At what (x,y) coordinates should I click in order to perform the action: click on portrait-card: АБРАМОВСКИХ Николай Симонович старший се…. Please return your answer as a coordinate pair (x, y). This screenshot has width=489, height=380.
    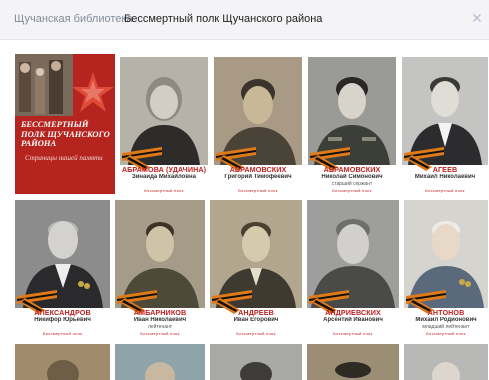
    Looking at the image, I should click on (352, 127).